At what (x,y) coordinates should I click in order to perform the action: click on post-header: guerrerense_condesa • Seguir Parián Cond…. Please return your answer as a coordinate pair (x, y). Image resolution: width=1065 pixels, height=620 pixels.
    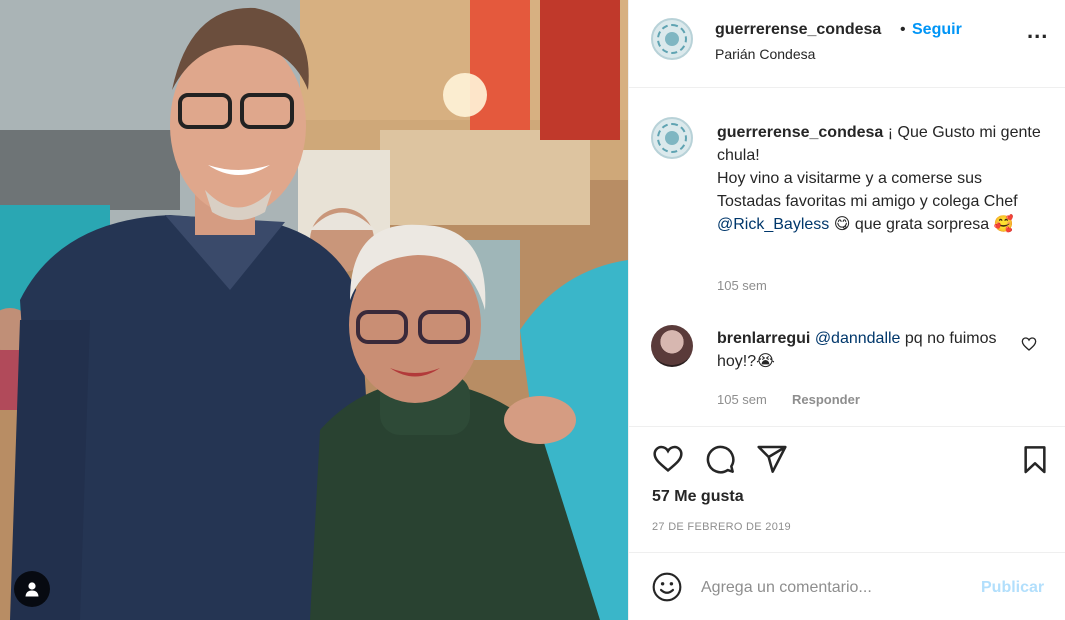
    Looking at the image, I should click on (847, 44).